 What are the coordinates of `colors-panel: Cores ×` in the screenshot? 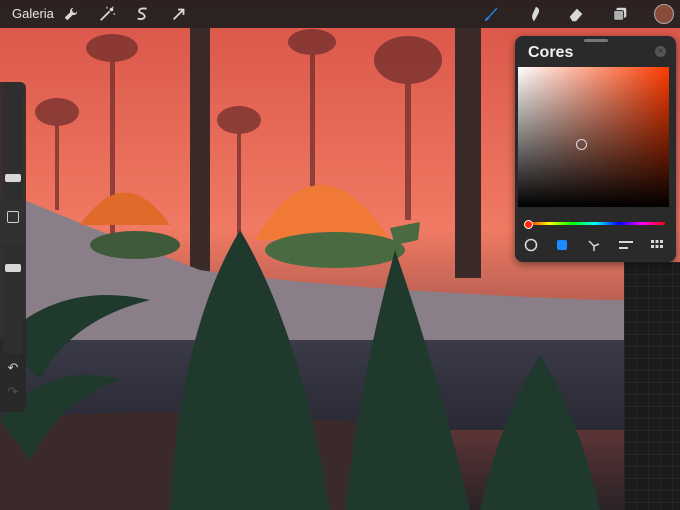 It's located at (595, 149).